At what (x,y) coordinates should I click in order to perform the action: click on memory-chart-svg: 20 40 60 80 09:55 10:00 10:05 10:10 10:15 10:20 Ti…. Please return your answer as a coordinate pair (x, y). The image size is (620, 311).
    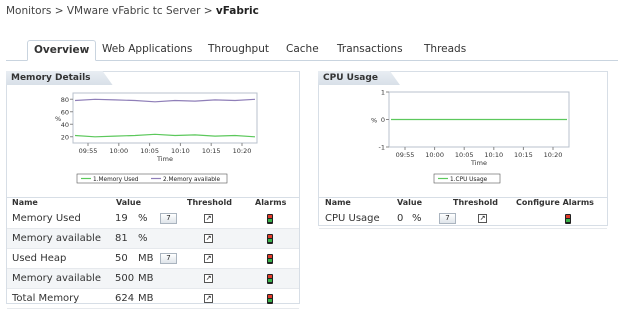
    Looking at the image, I should click on (156, 138).